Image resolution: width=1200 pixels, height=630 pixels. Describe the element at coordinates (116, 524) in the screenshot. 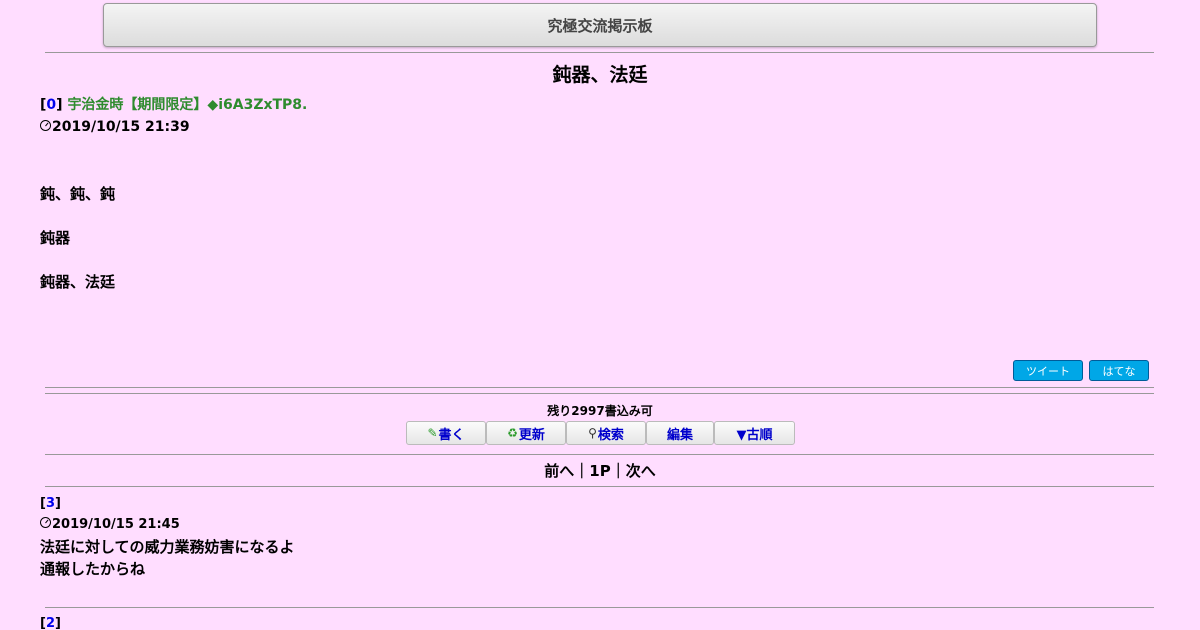

I see `reply-date: 2019/10/15 21:45` at that location.